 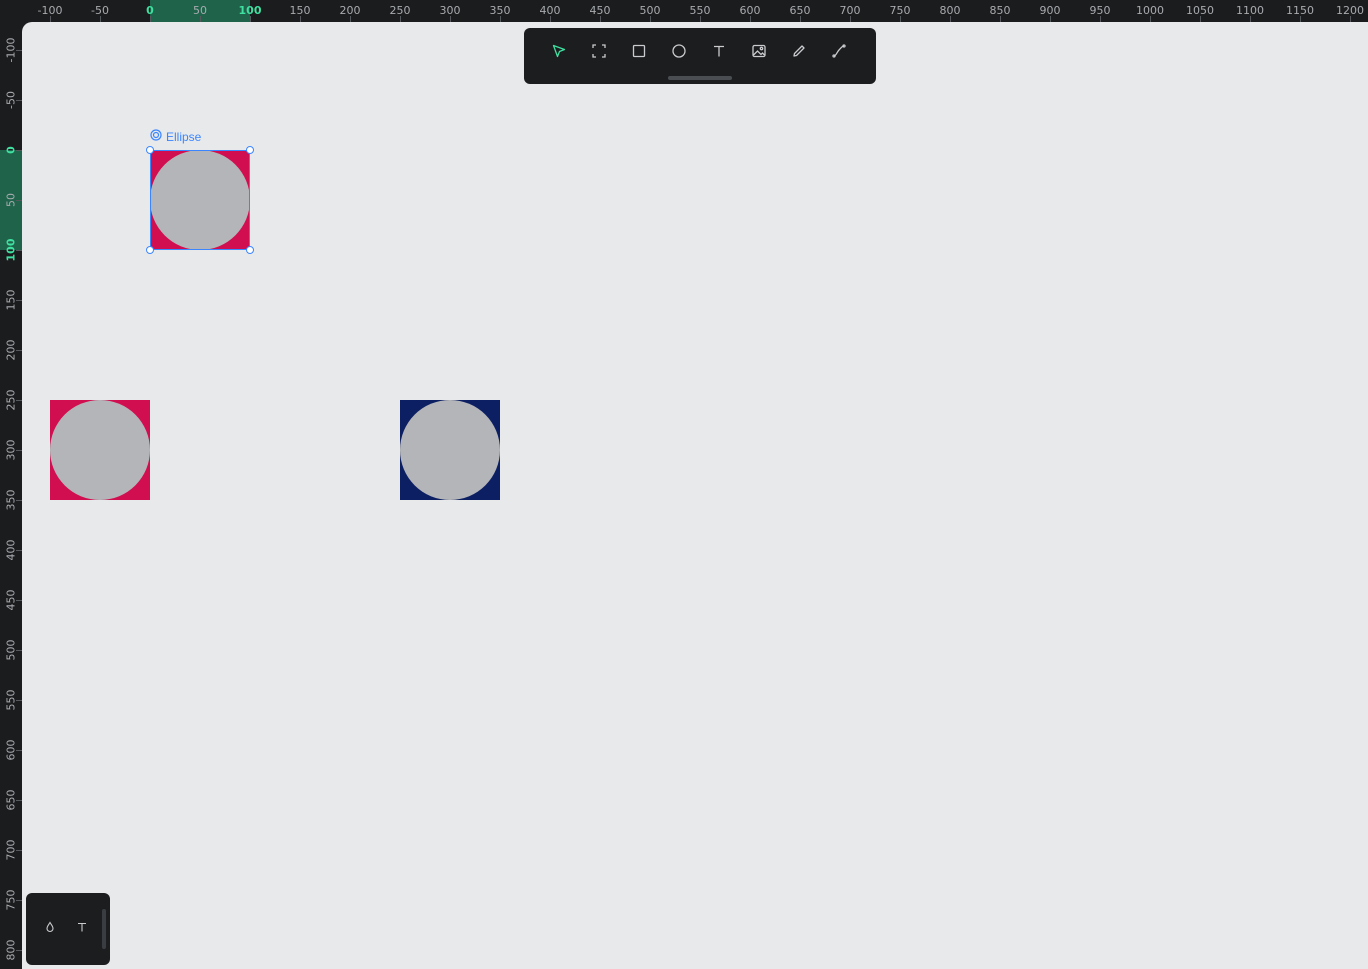 What do you see at coordinates (150, 250) in the screenshot?
I see `resize-handle-bottom-left` at bounding box center [150, 250].